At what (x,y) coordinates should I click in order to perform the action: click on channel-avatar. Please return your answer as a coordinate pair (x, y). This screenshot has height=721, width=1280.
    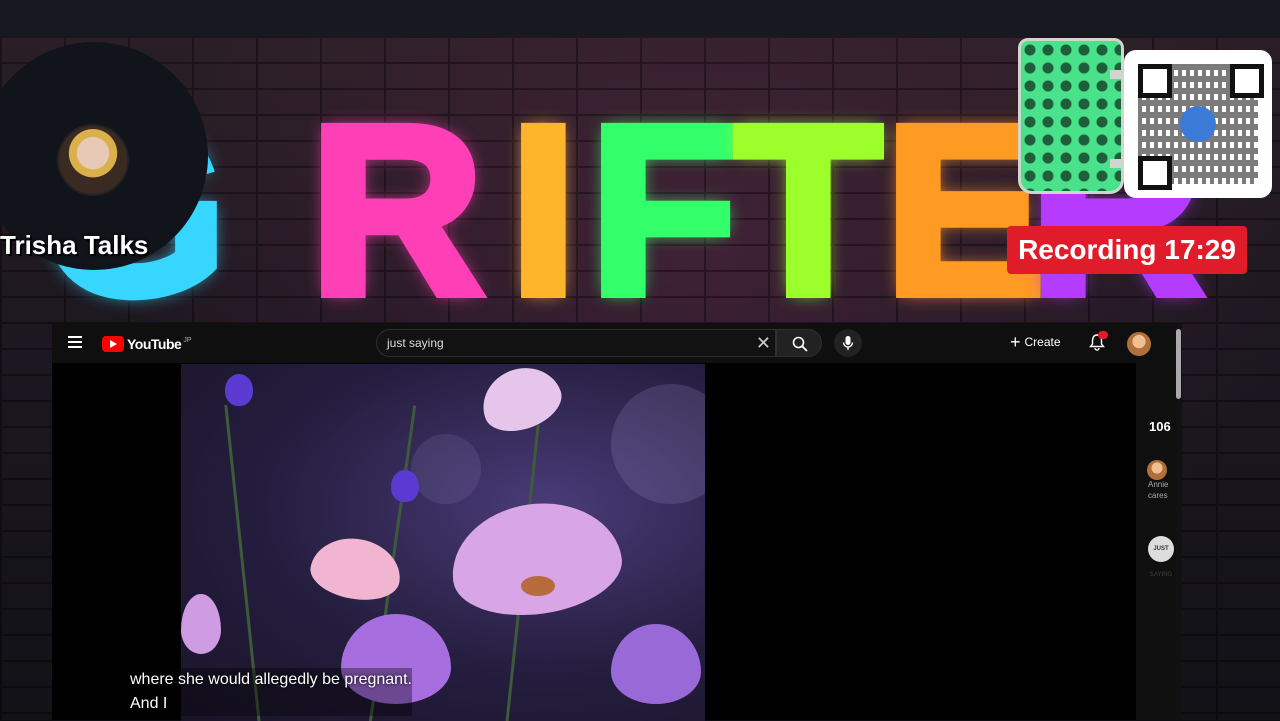
    Looking at the image, I should click on (1157, 470).